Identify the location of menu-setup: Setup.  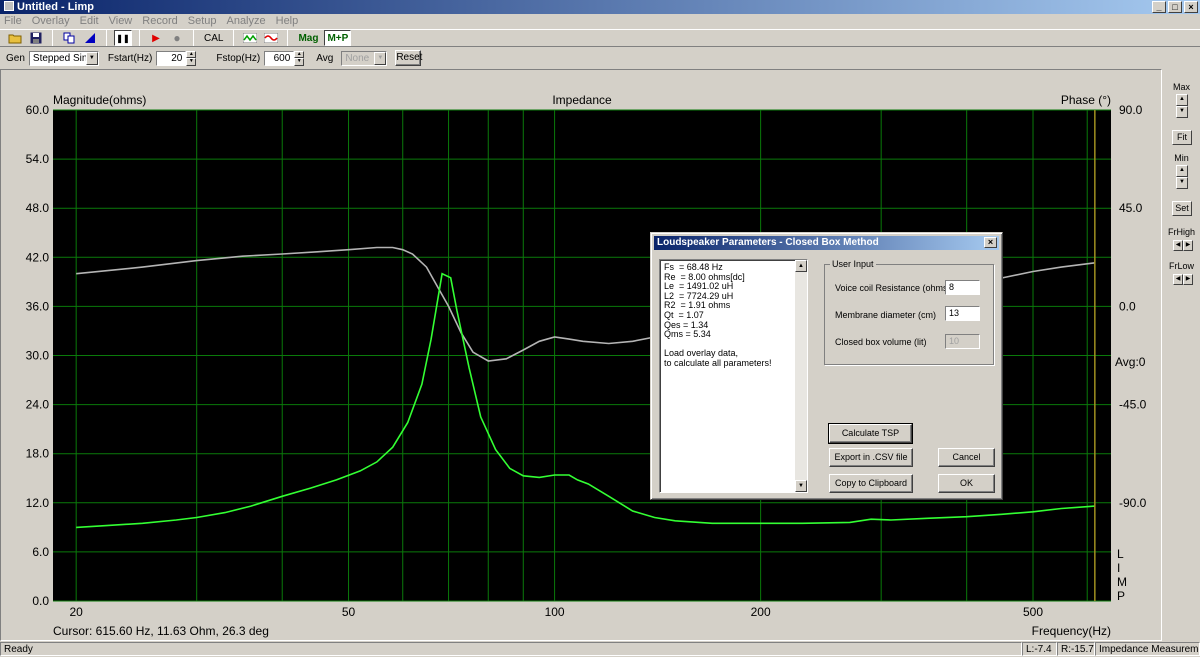
(202, 21).